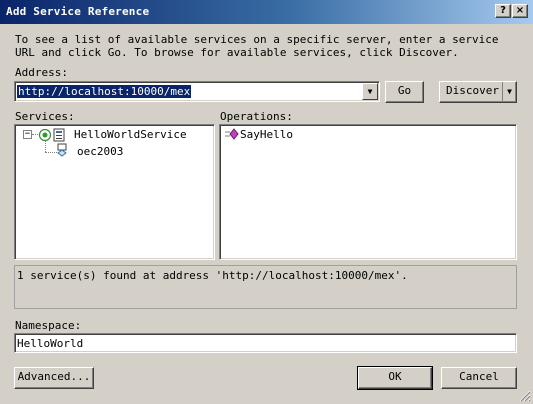 This screenshot has height=404, width=533. What do you see at coordinates (50, 343) in the screenshot?
I see `namespace-input: HelloWorld` at bounding box center [50, 343].